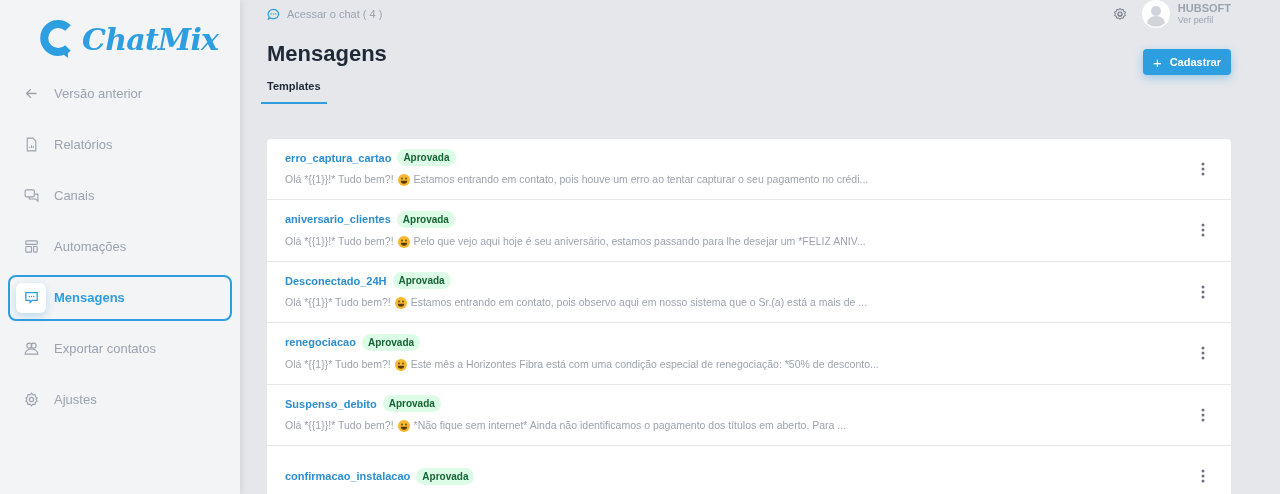  I want to click on tab: Templates, so click(294, 91).